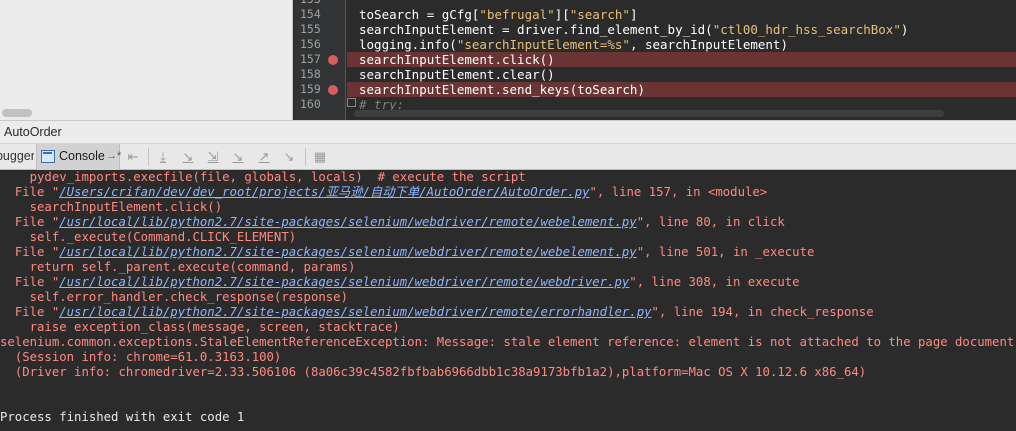  Describe the element at coordinates (320, 89) in the screenshot. I see `line-number: 159` at that location.